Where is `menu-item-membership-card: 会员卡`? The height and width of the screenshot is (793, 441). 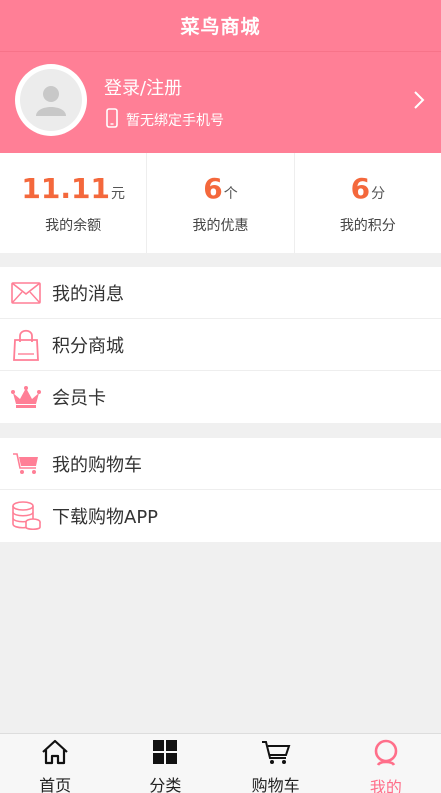
menu-item-membership-card: 会员卡 is located at coordinates (220, 397).